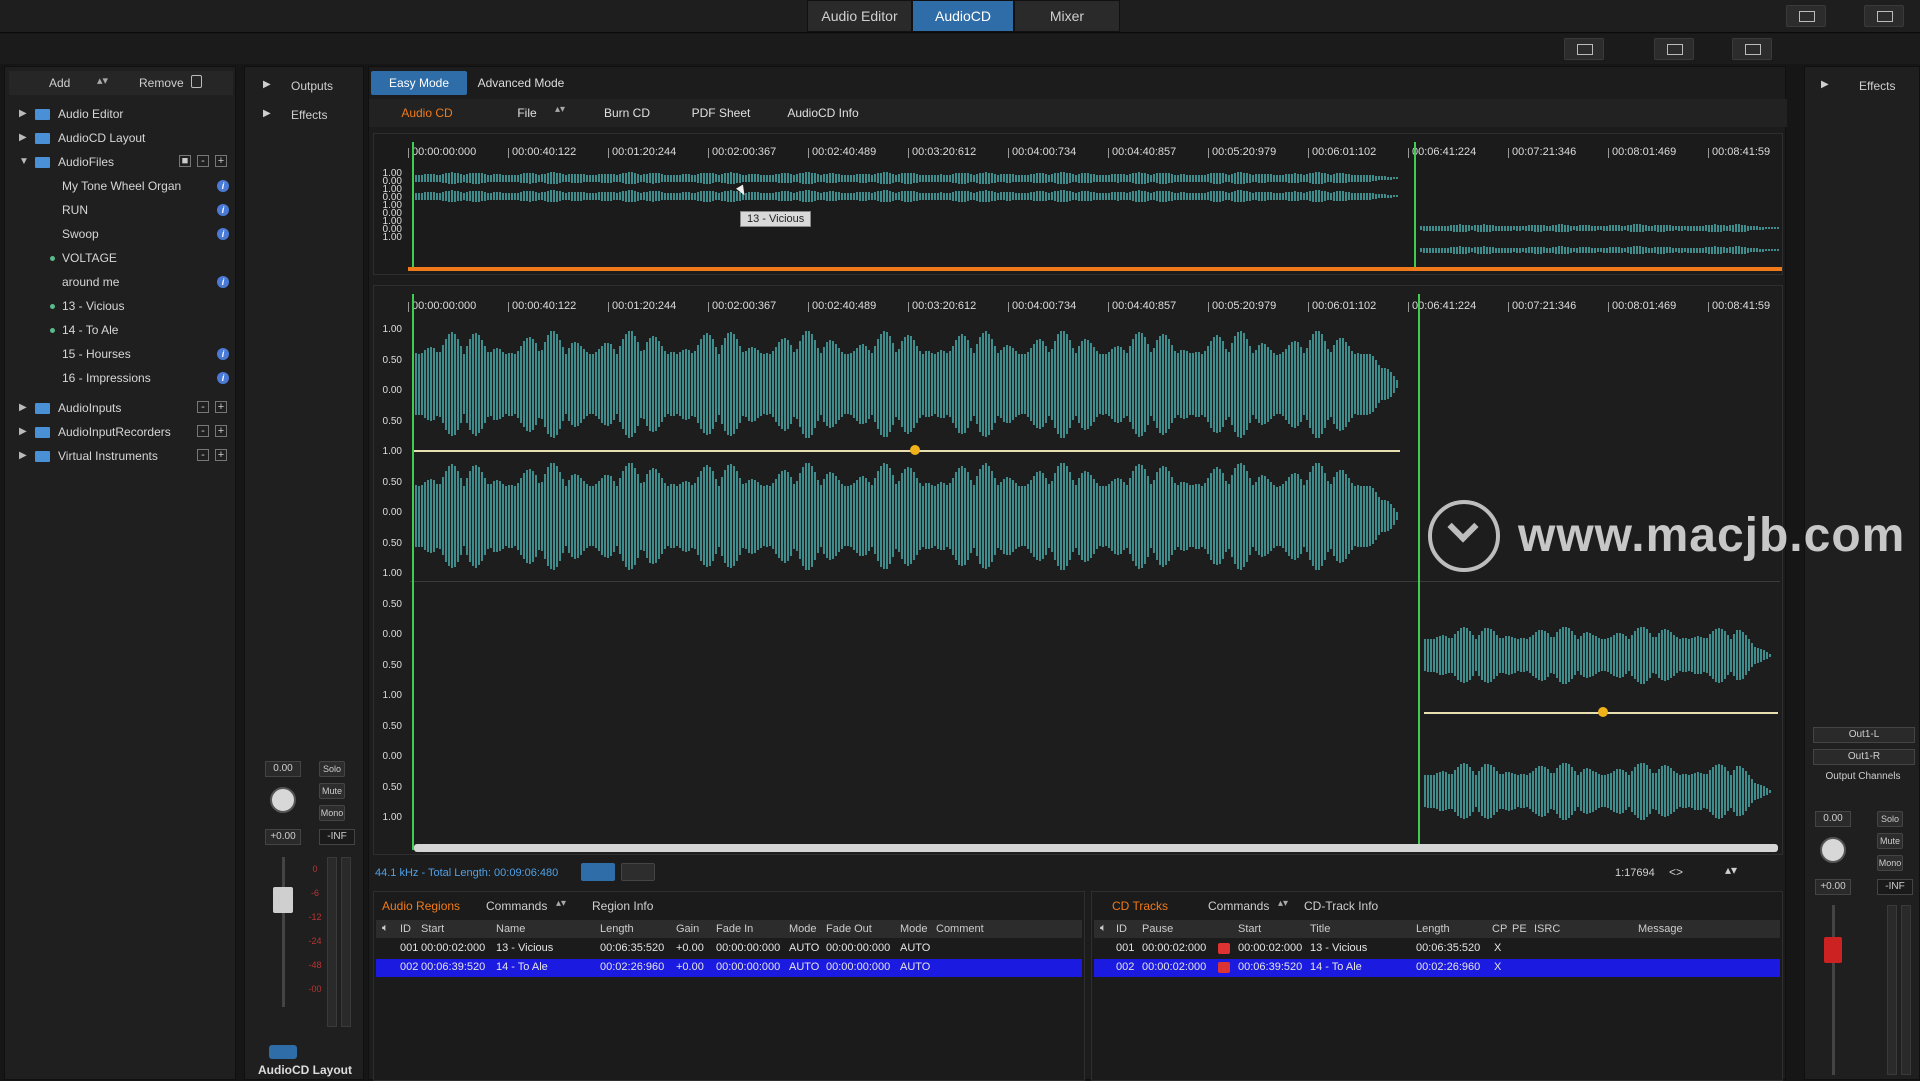  I want to click on layout-right-icon, so click(1884, 16).